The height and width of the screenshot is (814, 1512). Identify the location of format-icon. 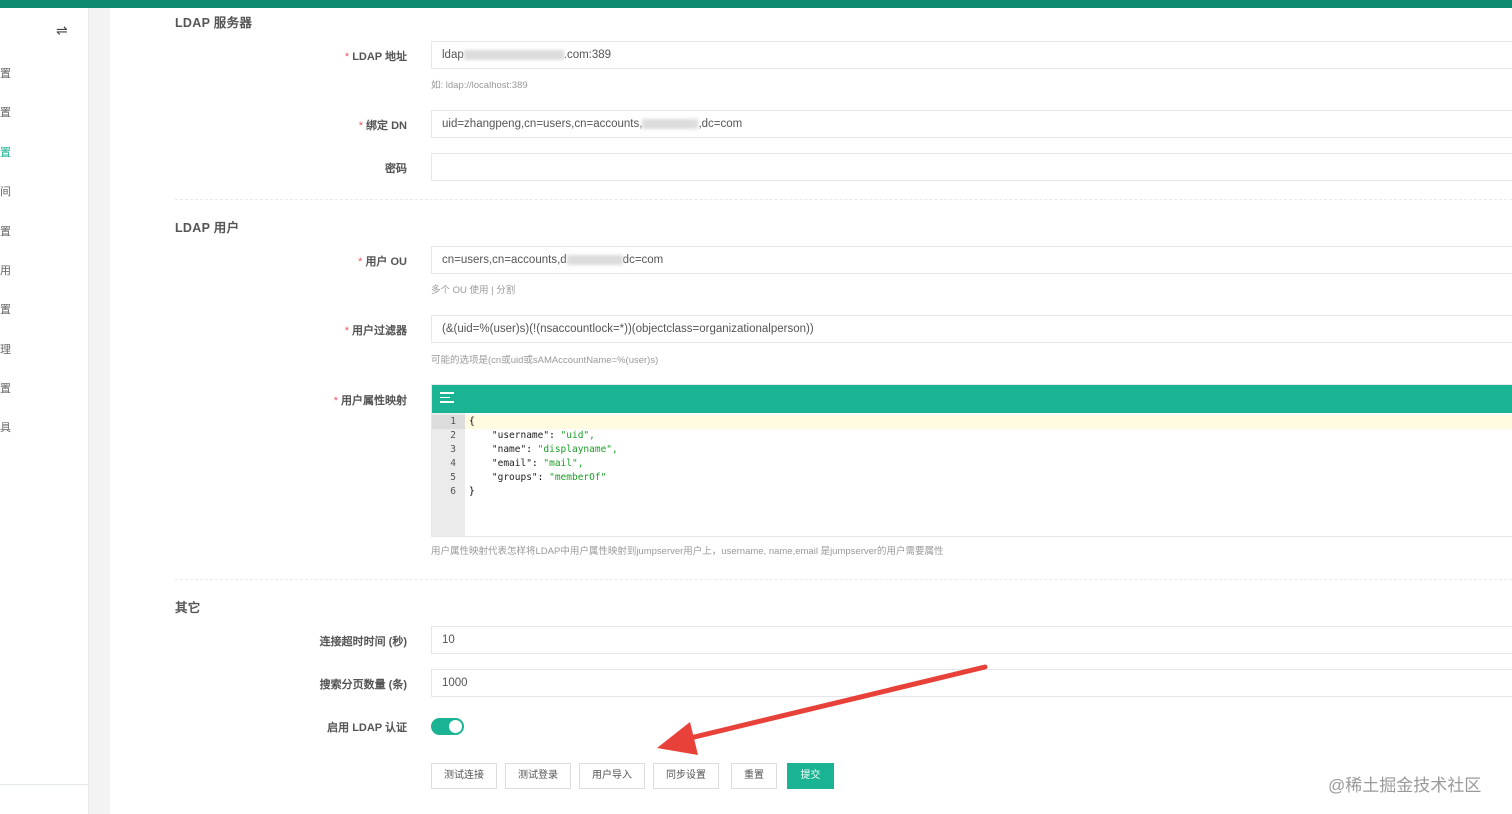
(447, 399).